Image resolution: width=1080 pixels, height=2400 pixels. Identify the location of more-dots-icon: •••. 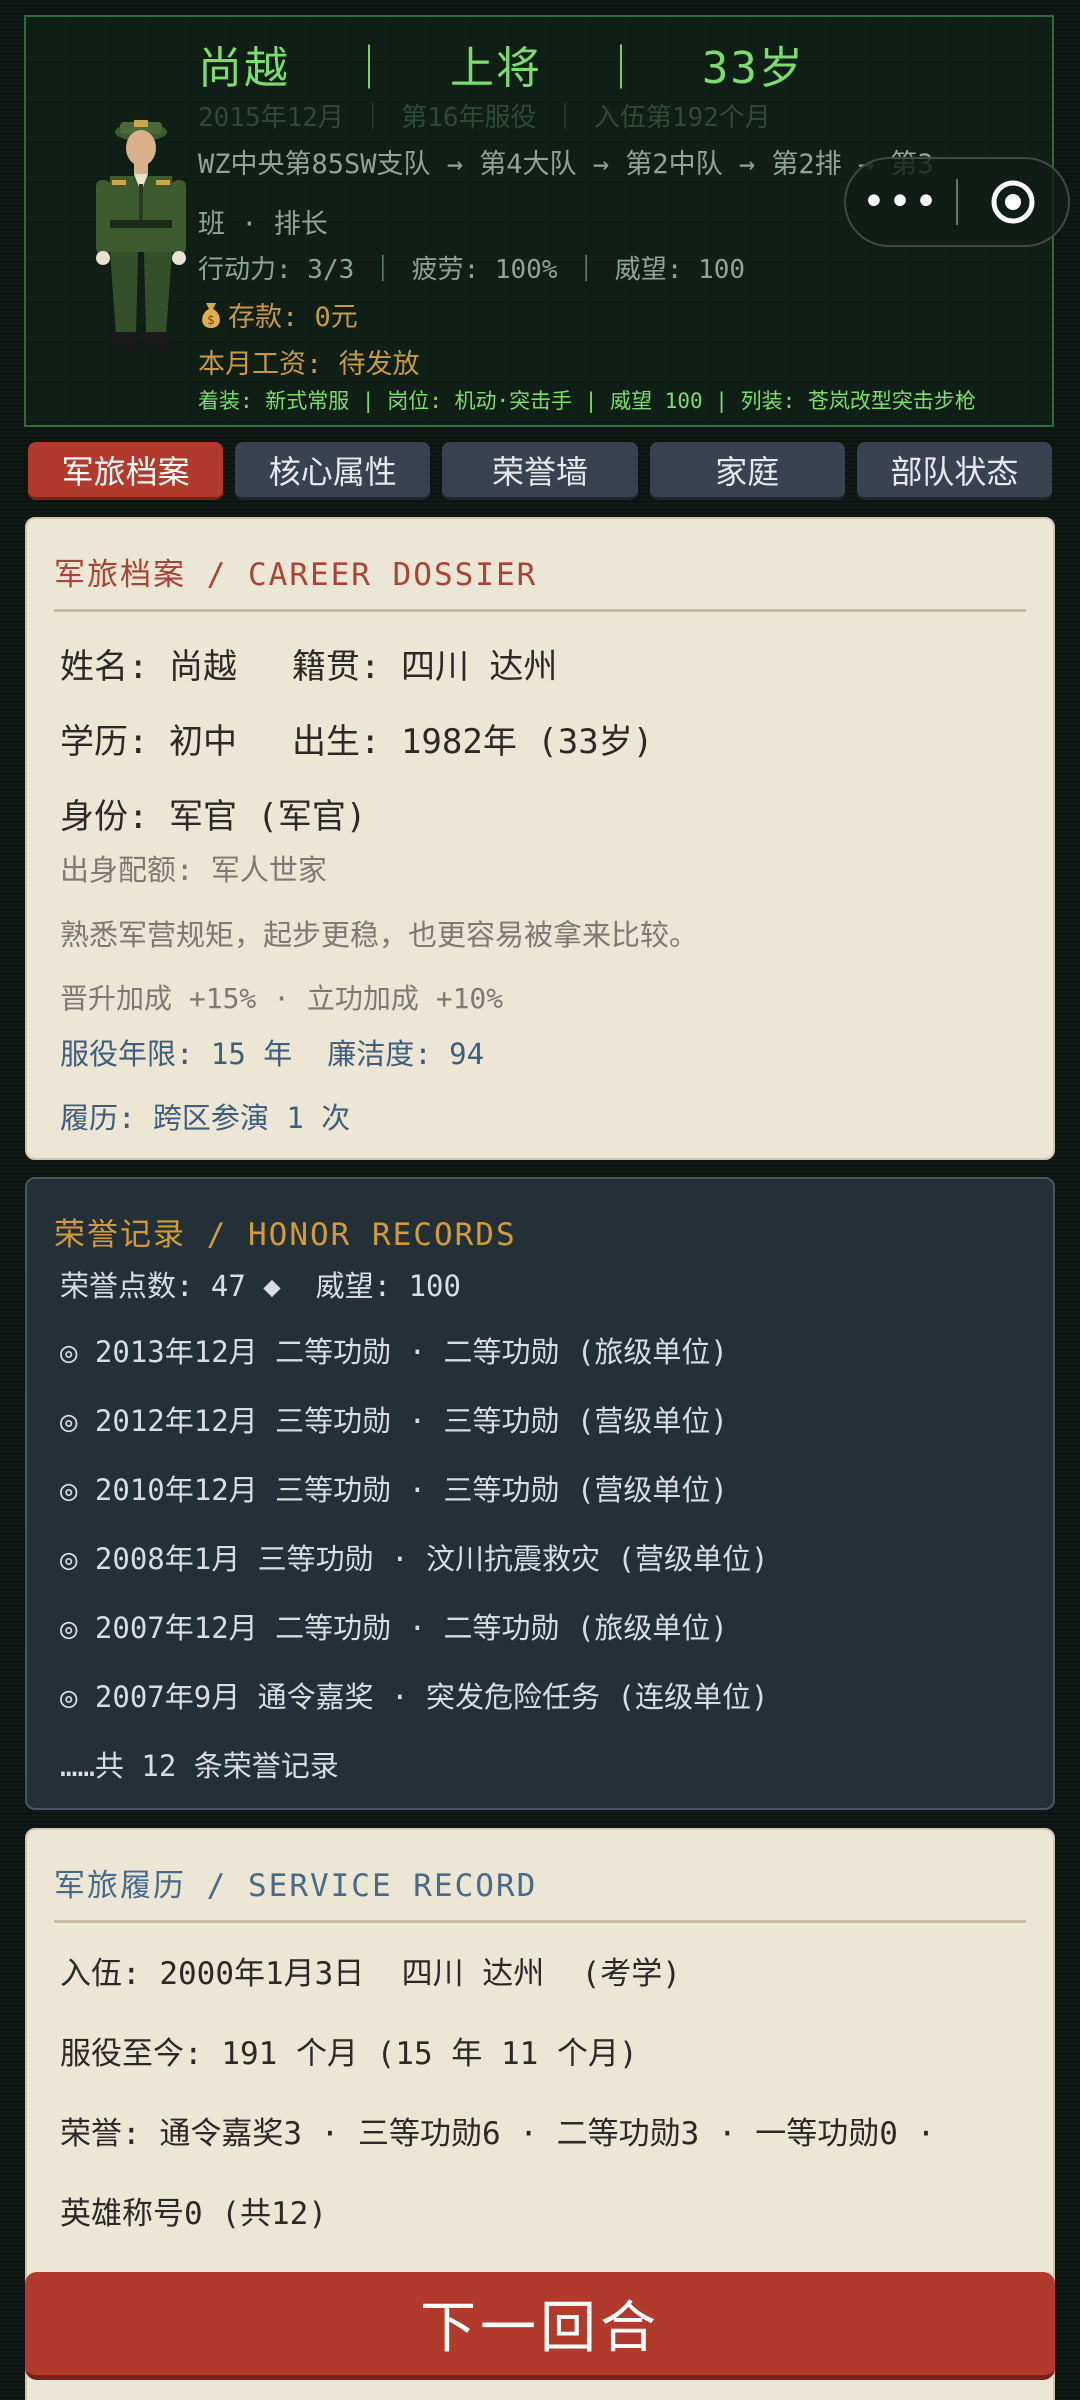
(901, 202).